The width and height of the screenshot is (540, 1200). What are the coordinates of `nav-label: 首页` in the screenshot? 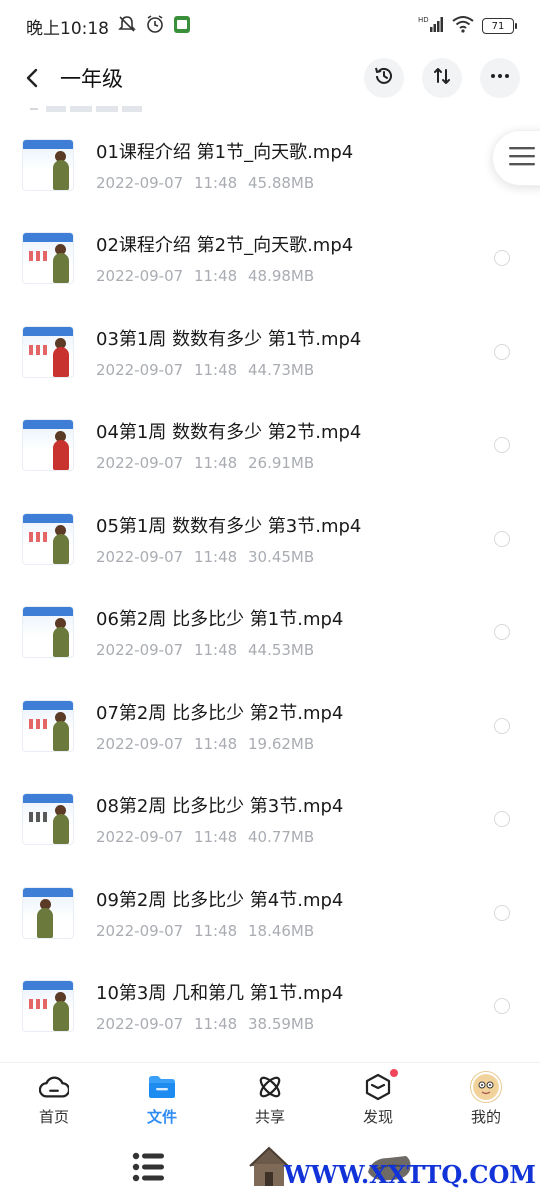 It's located at (53, 1117).